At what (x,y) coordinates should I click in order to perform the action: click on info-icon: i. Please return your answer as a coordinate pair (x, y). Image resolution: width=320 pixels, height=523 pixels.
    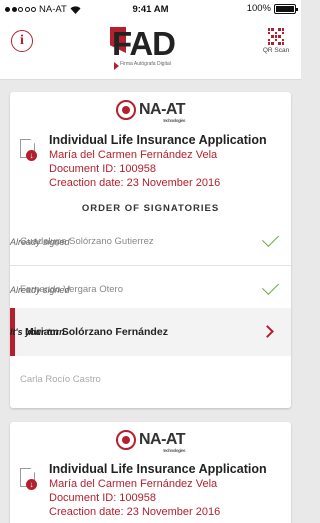
    Looking at the image, I should click on (22, 40).